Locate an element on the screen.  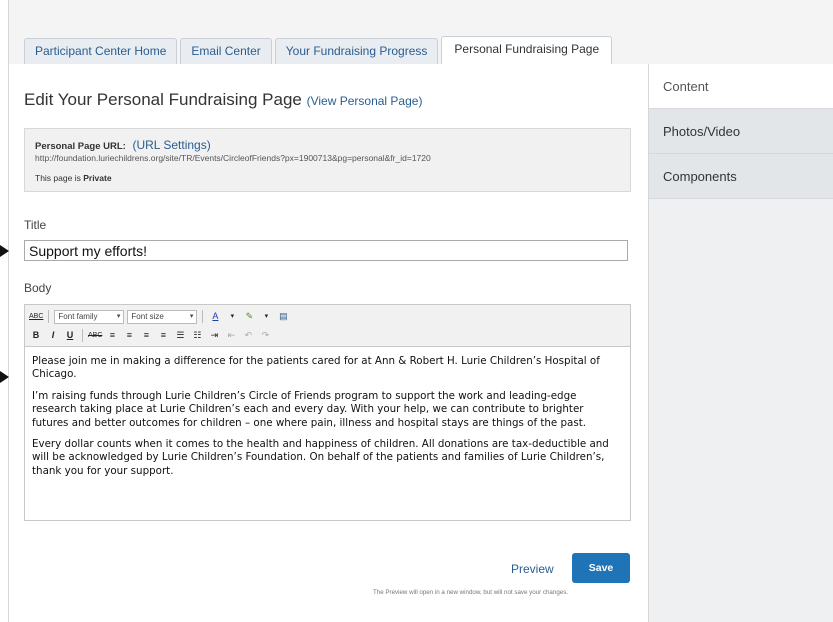
font-family-select: Font family ▾ is located at coordinates (89, 316).